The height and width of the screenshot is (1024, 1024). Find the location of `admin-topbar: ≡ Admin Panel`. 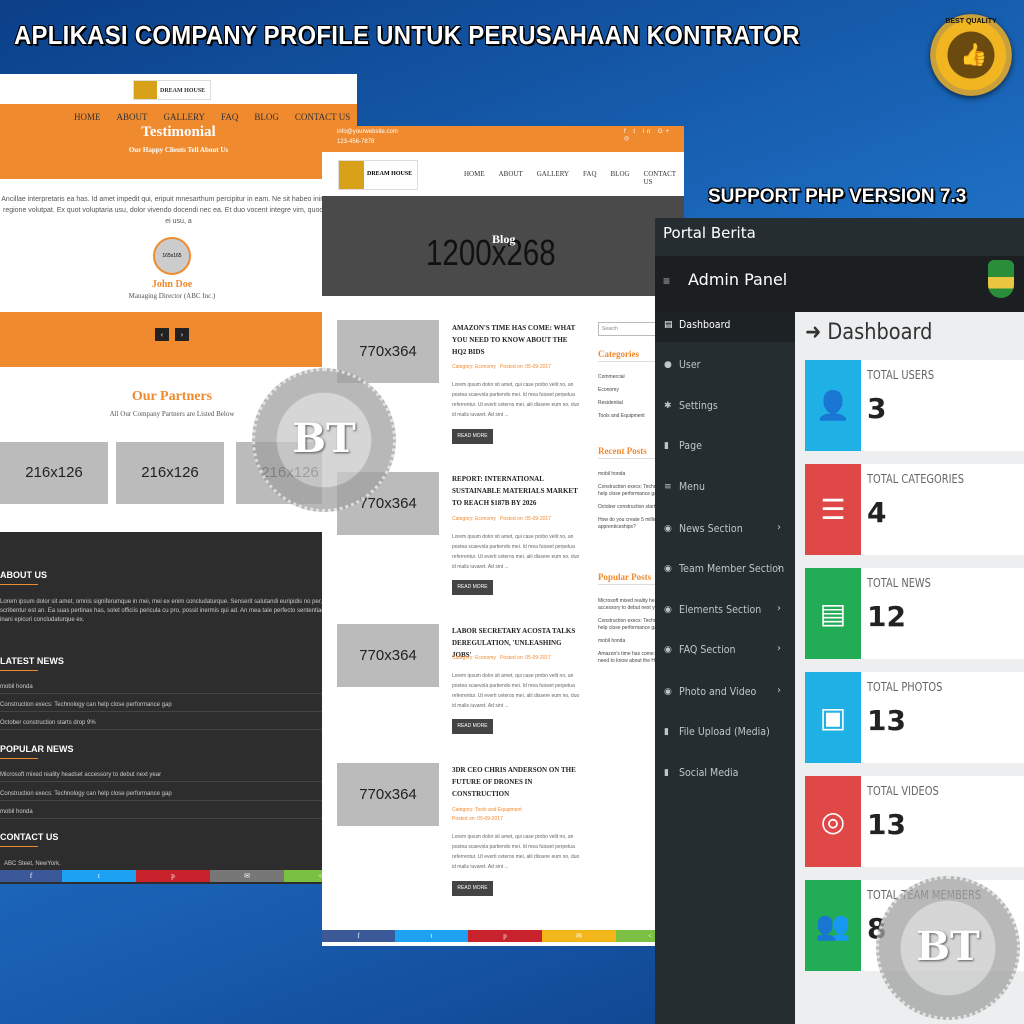

admin-topbar: ≡ Admin Panel is located at coordinates (839, 284).